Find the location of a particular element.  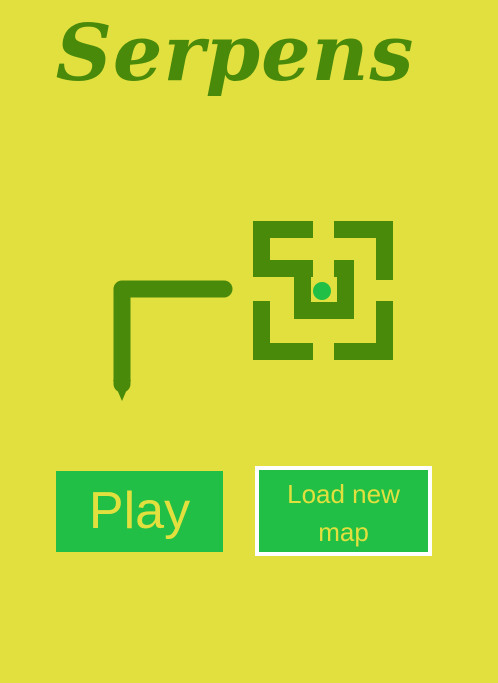

game-title: Serpens is located at coordinates (235, 53).